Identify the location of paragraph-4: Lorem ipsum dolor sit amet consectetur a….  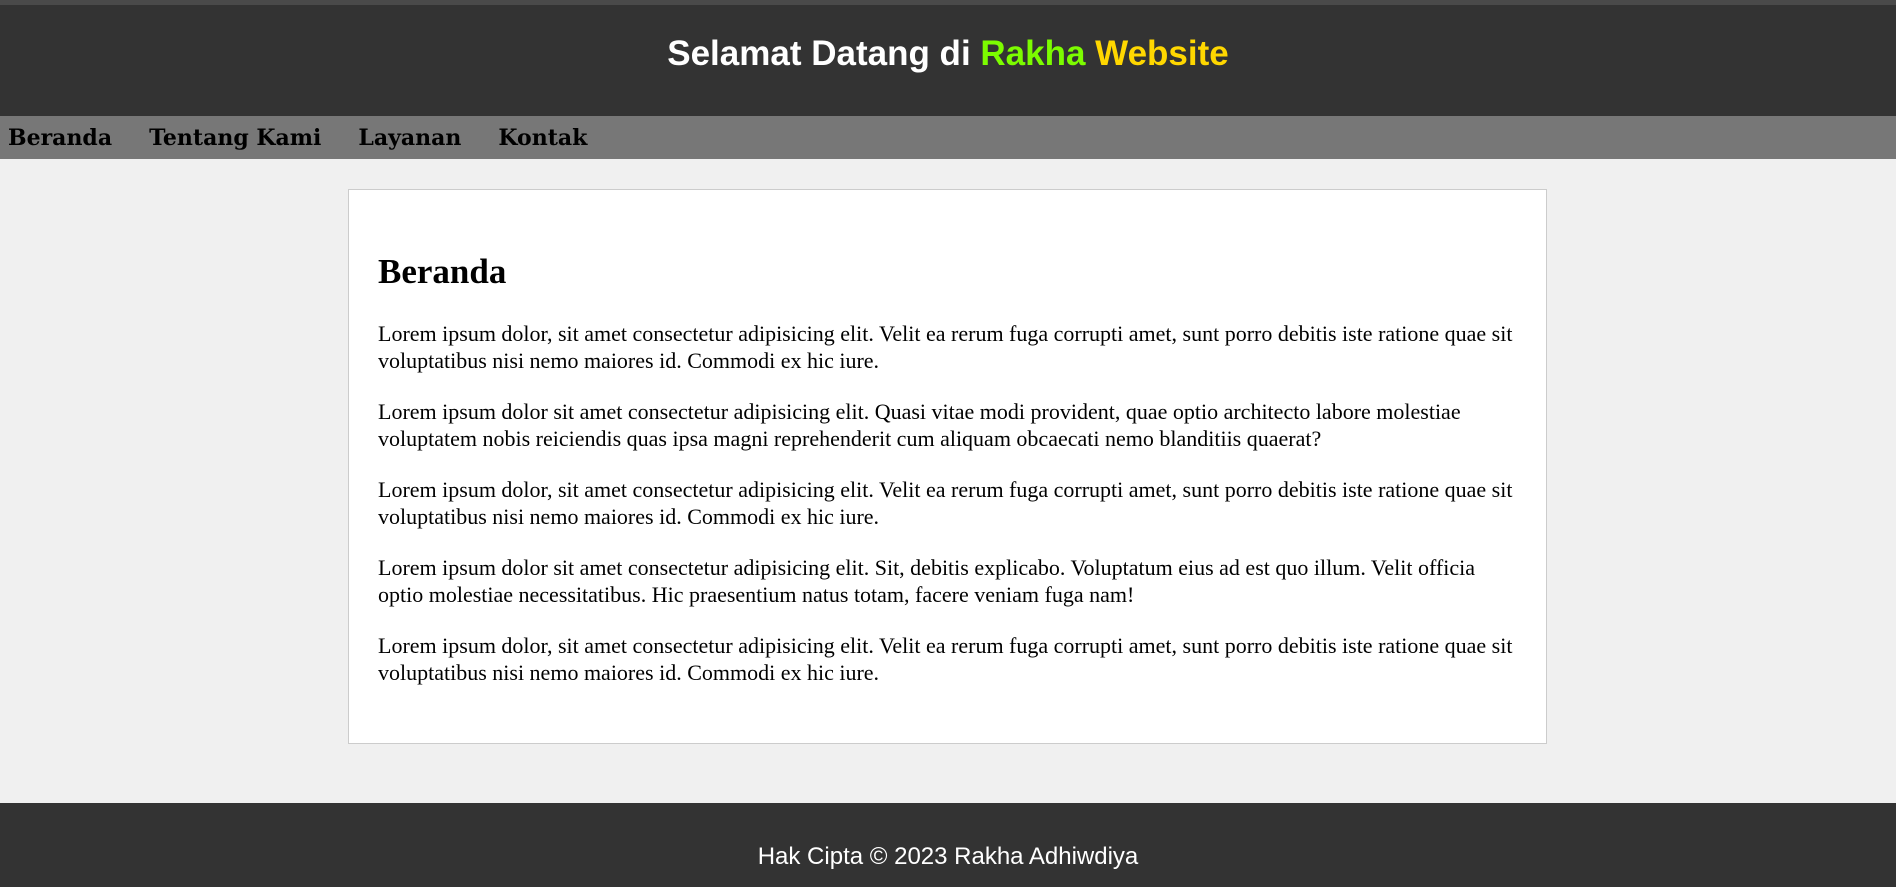
(926, 581).